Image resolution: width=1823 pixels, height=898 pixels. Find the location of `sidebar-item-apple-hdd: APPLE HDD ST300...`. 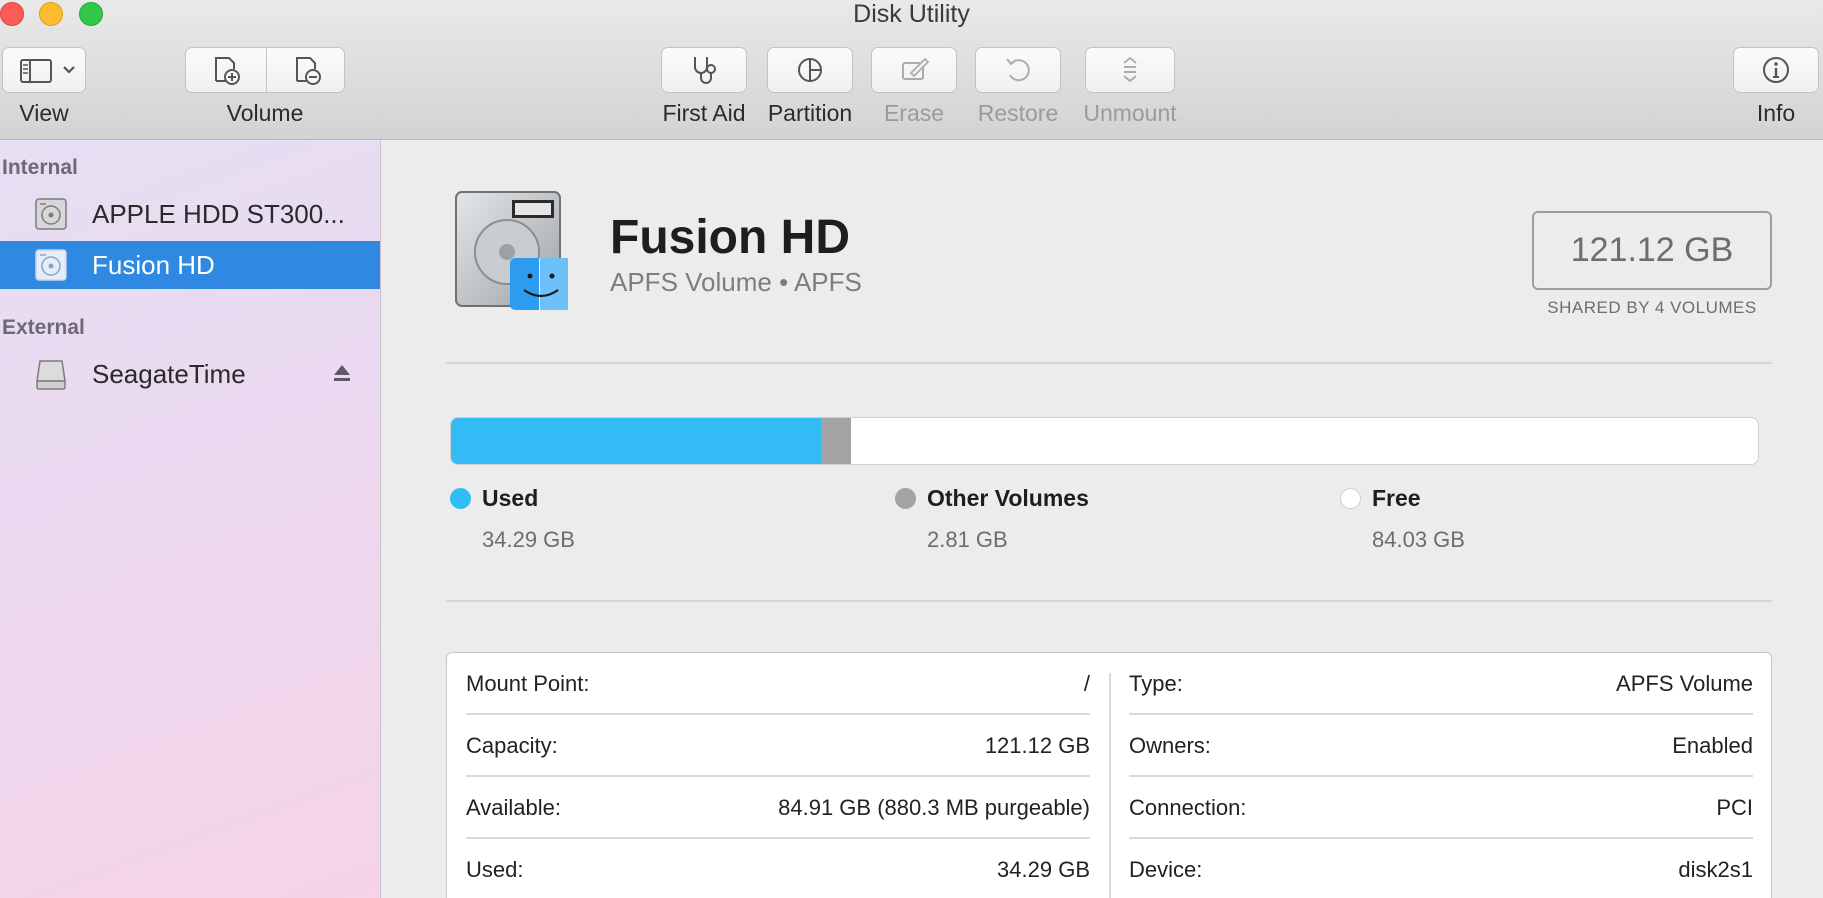

sidebar-item-apple-hdd: APPLE HDD ST300... is located at coordinates (190, 214).